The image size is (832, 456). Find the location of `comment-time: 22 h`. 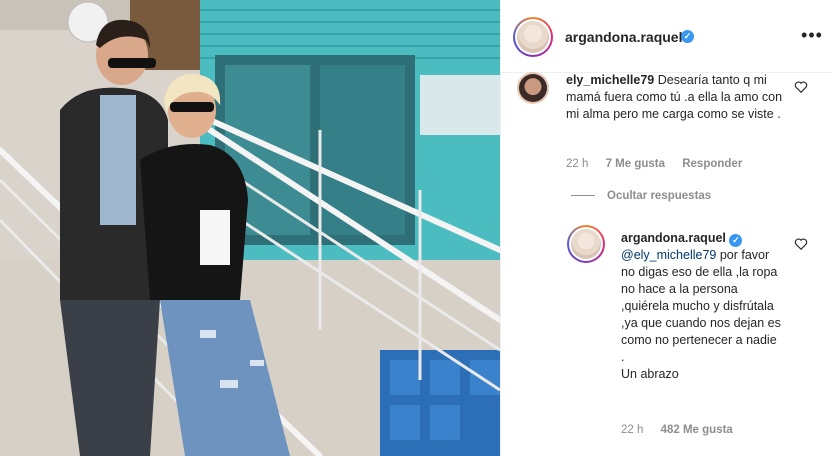

comment-time: 22 h is located at coordinates (577, 164).